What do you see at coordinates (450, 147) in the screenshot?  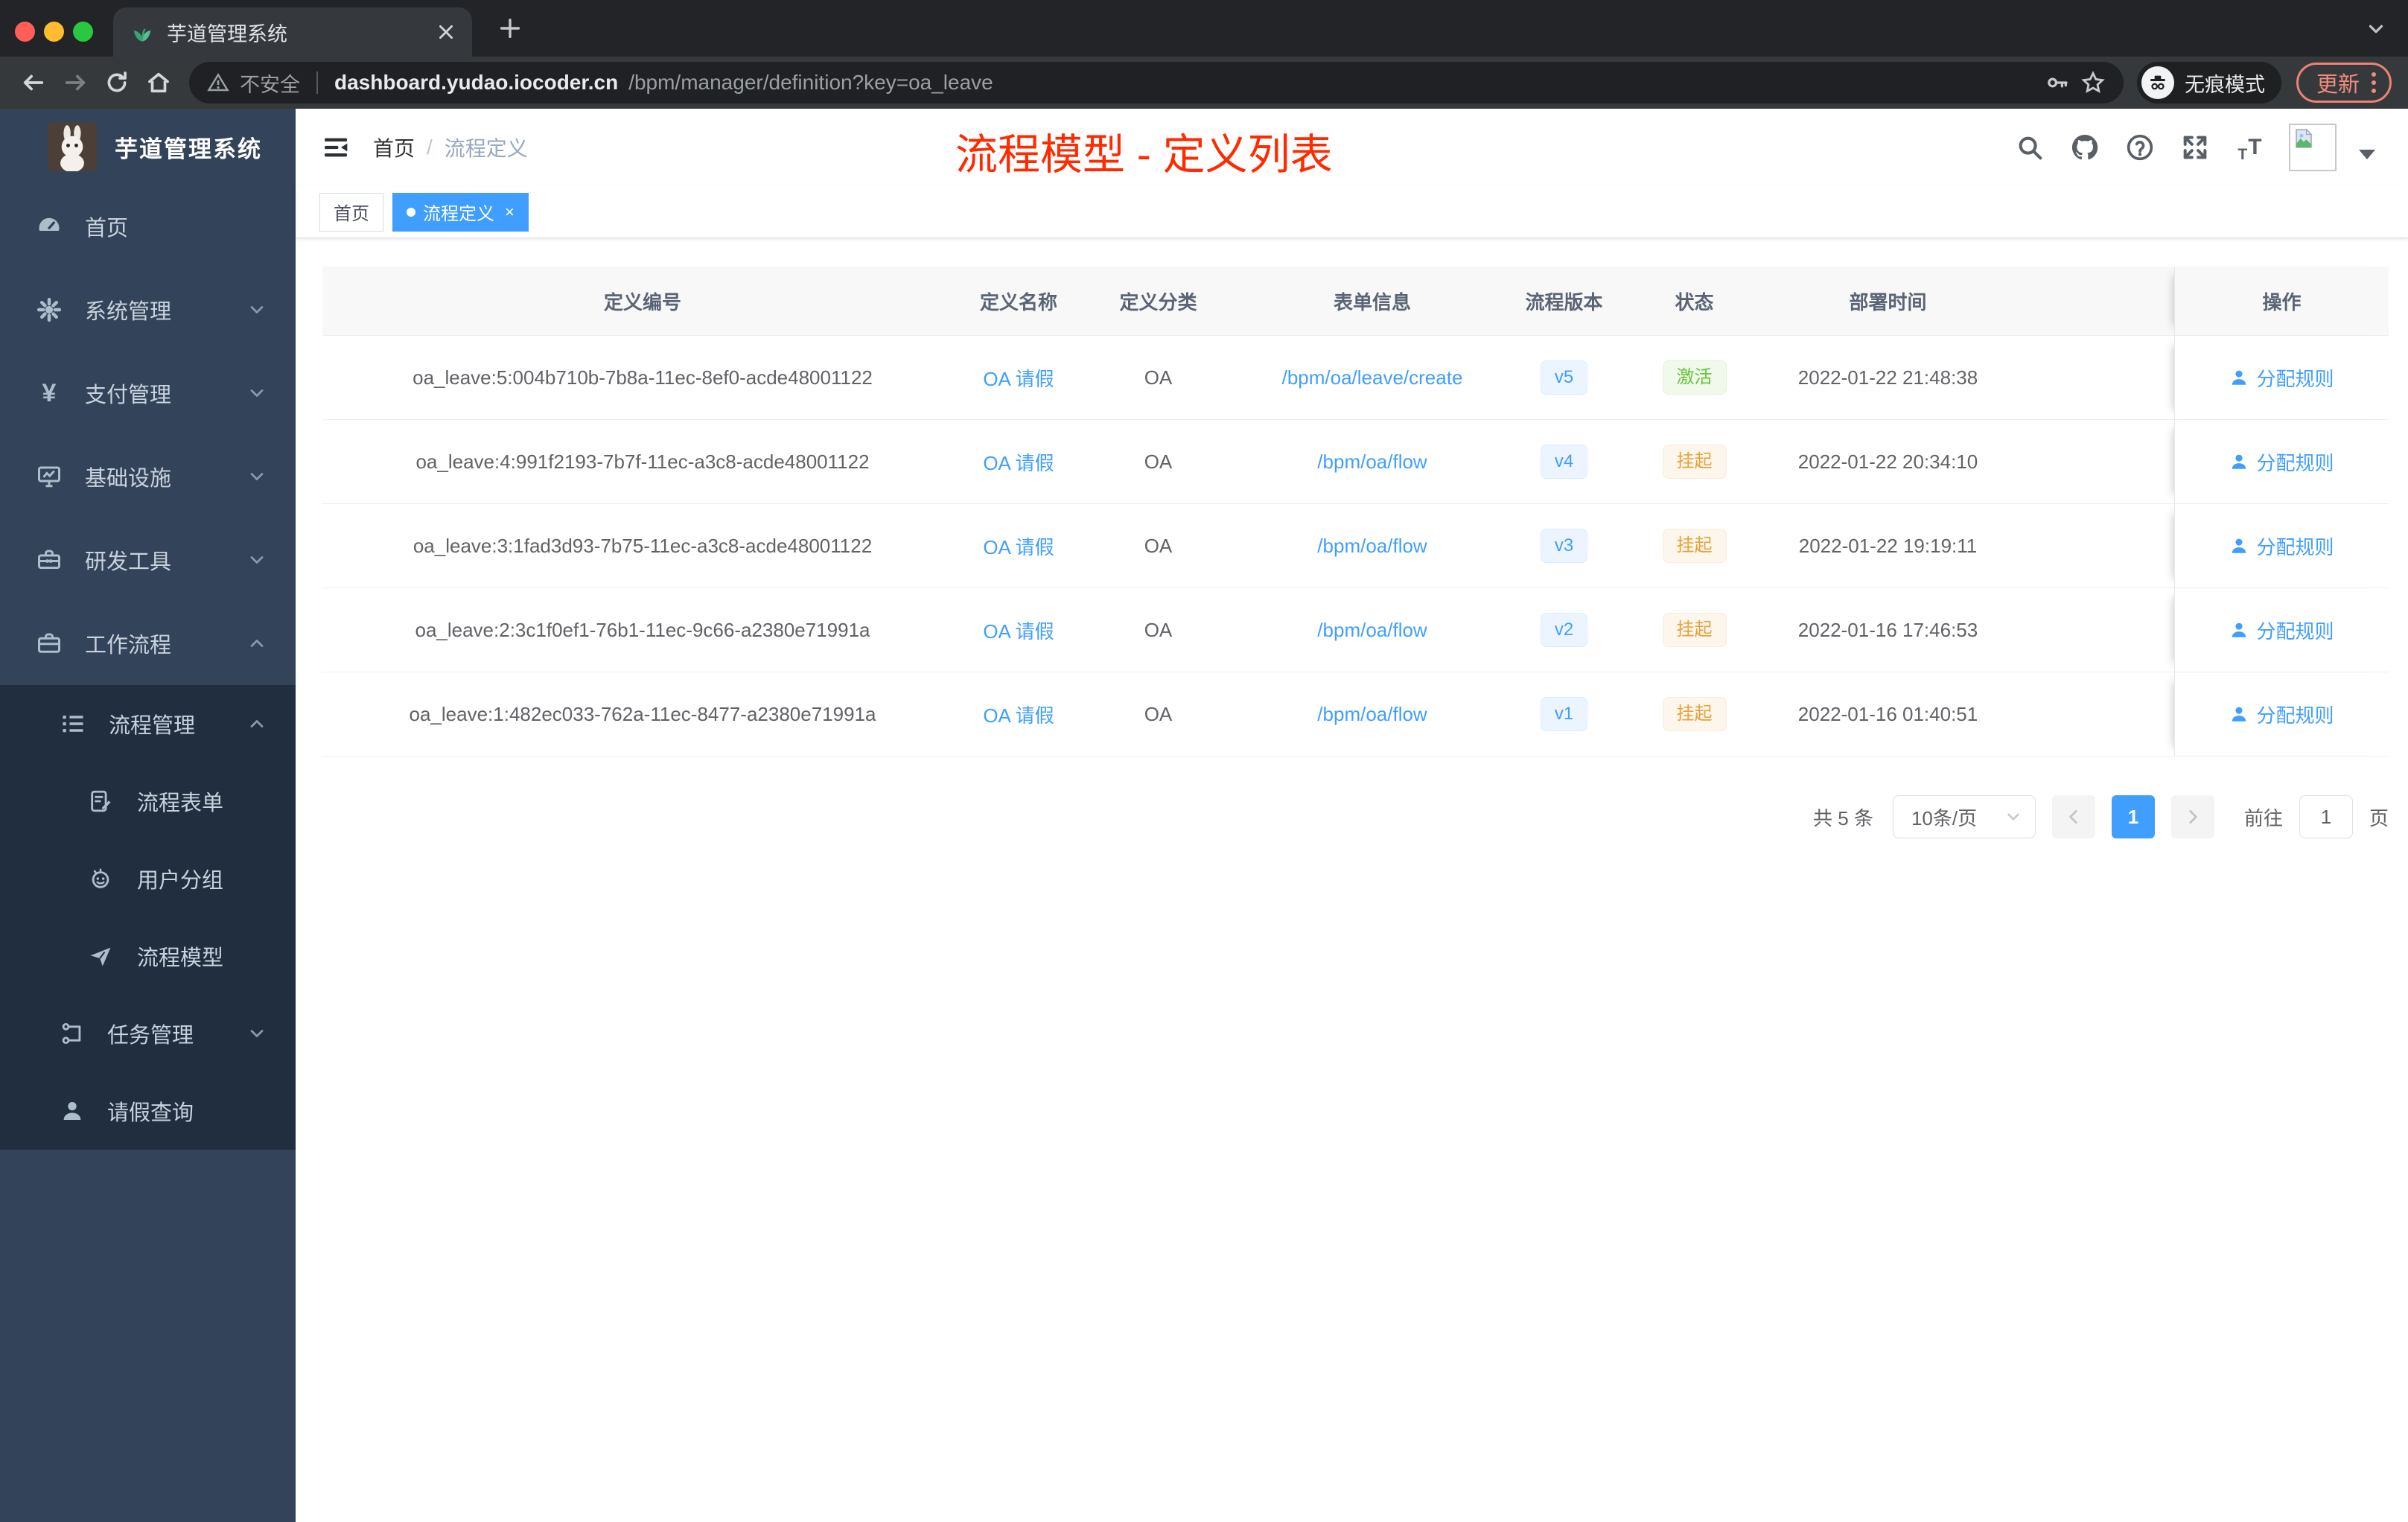 I see `breadcrumb: 首页 / 流程定义` at bounding box center [450, 147].